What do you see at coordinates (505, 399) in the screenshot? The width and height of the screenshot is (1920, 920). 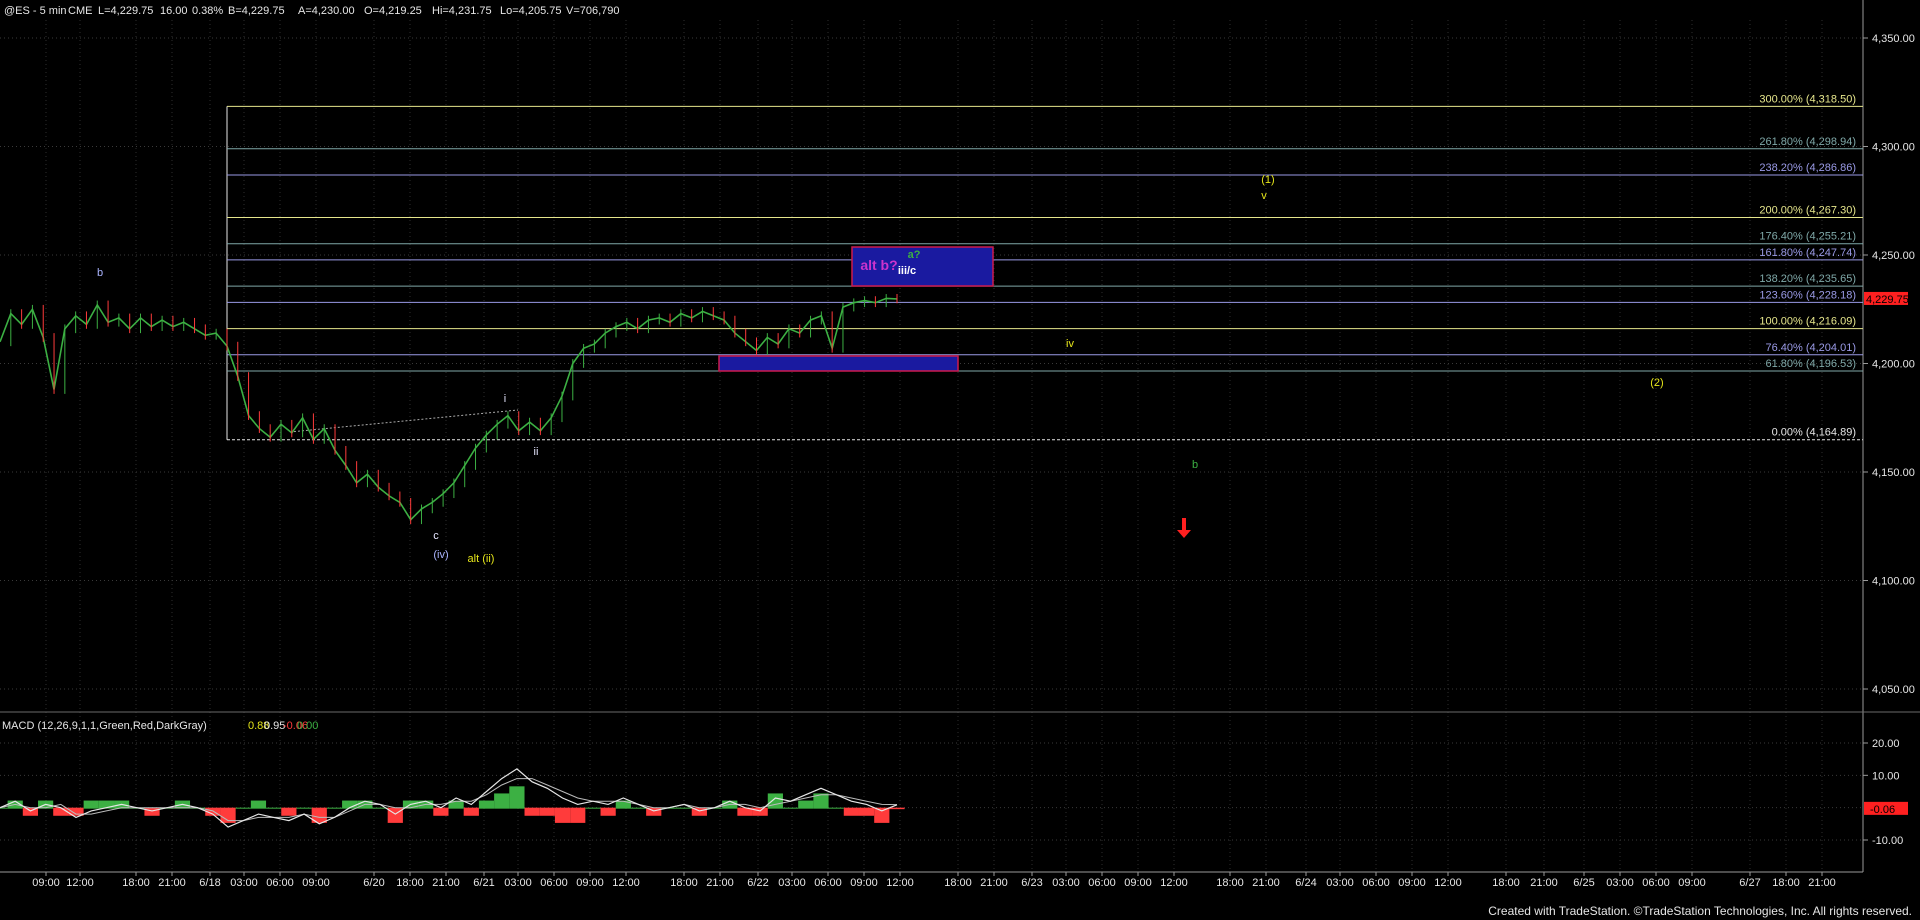 I see `wave-label: i` at bounding box center [505, 399].